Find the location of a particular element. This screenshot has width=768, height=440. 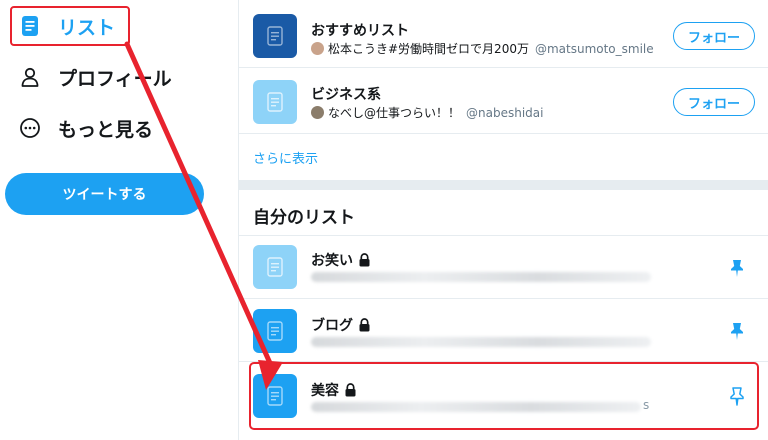

person-icon is located at coordinates (30, 77).